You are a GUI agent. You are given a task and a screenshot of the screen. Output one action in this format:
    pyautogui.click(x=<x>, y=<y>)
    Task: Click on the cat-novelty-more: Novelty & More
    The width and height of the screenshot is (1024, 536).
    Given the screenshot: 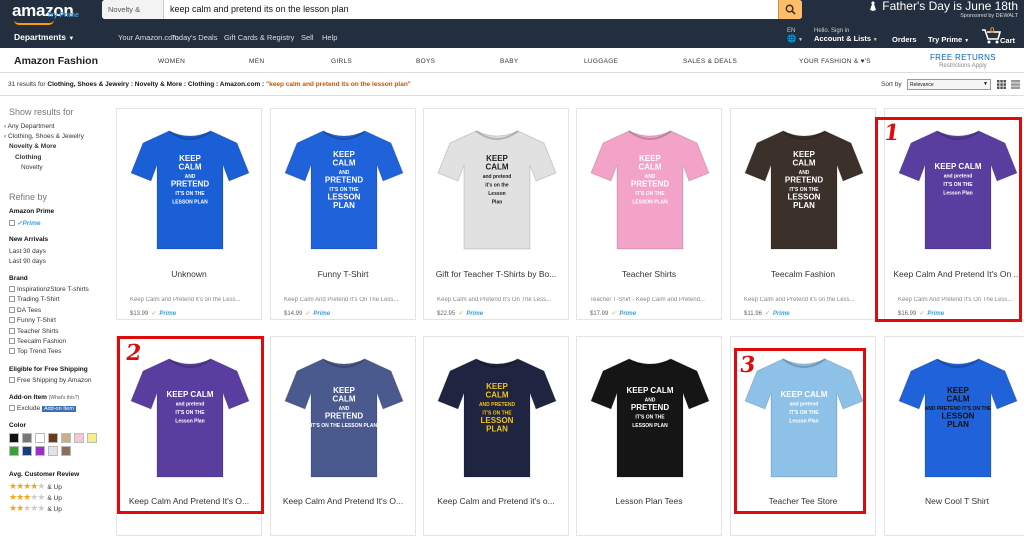 What is the action you would take?
    pyautogui.click(x=32, y=146)
    